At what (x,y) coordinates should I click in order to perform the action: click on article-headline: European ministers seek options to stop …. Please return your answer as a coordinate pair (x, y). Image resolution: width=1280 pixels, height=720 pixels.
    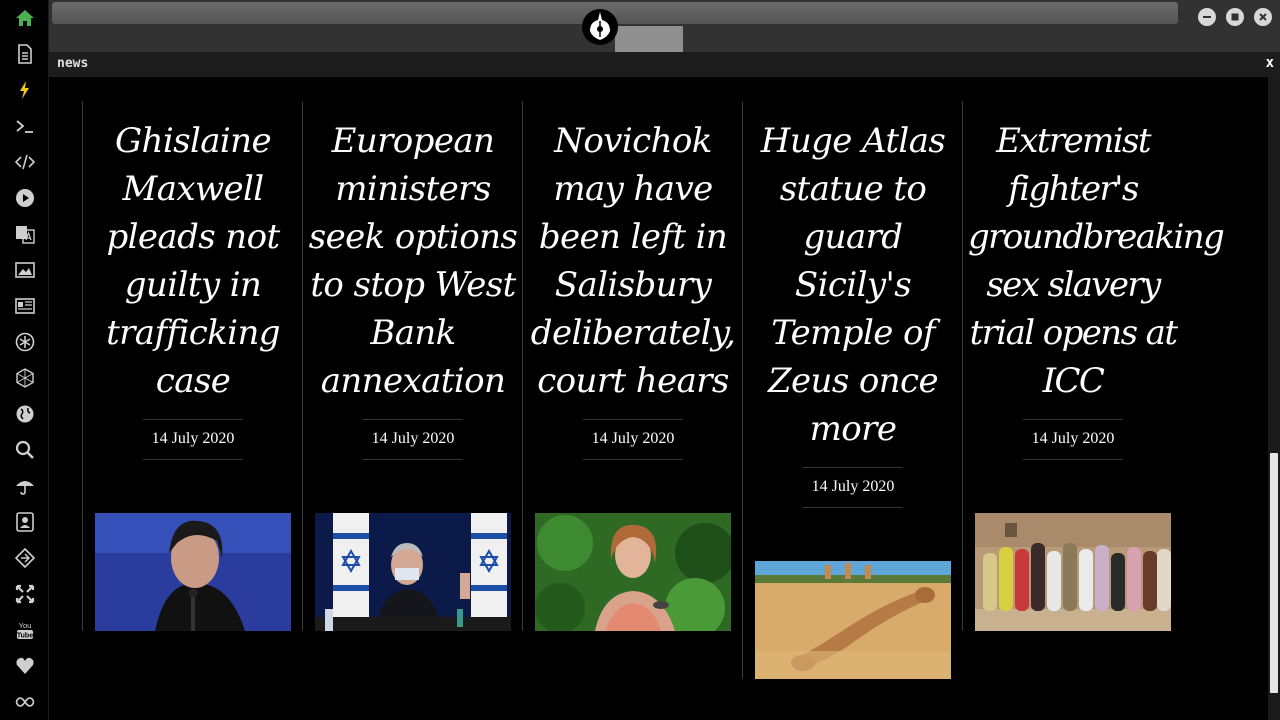
    Looking at the image, I should click on (413, 261).